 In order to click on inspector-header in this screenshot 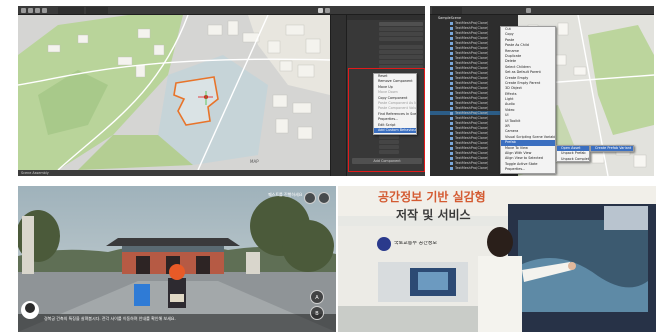, I will do `click(386, 17)`.